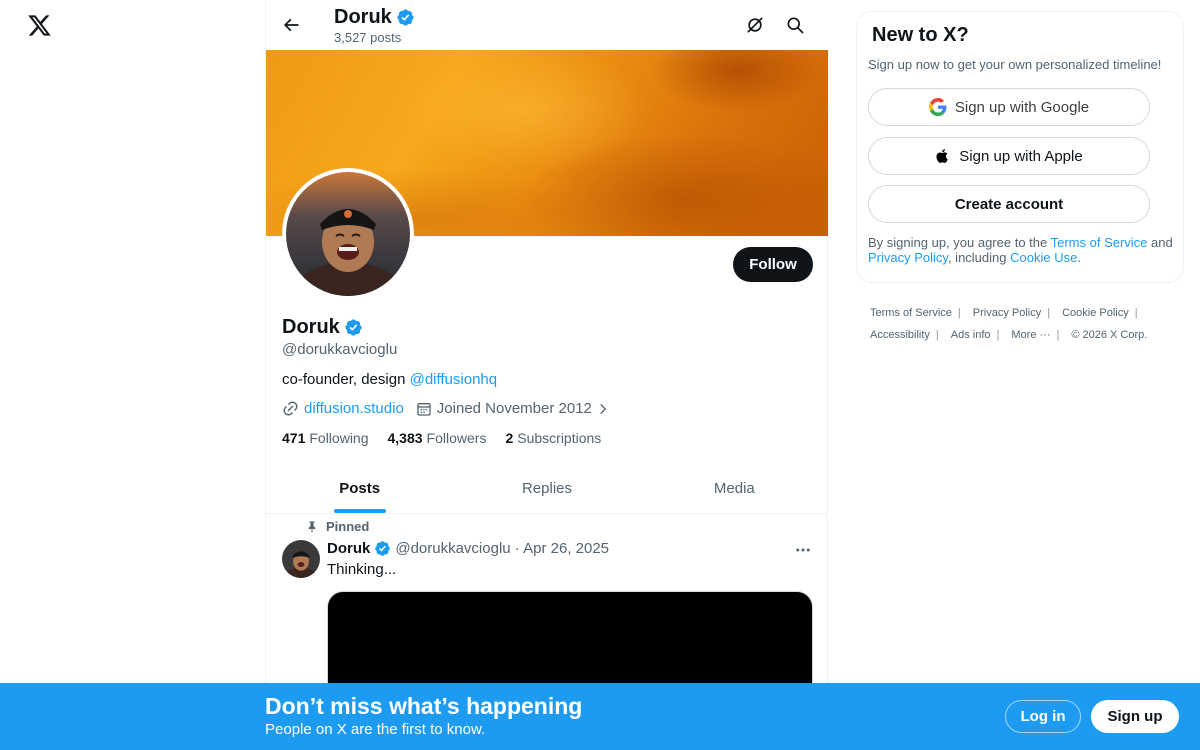  I want to click on profile-bio: co-founder, design @diffusionhq, so click(389, 379).